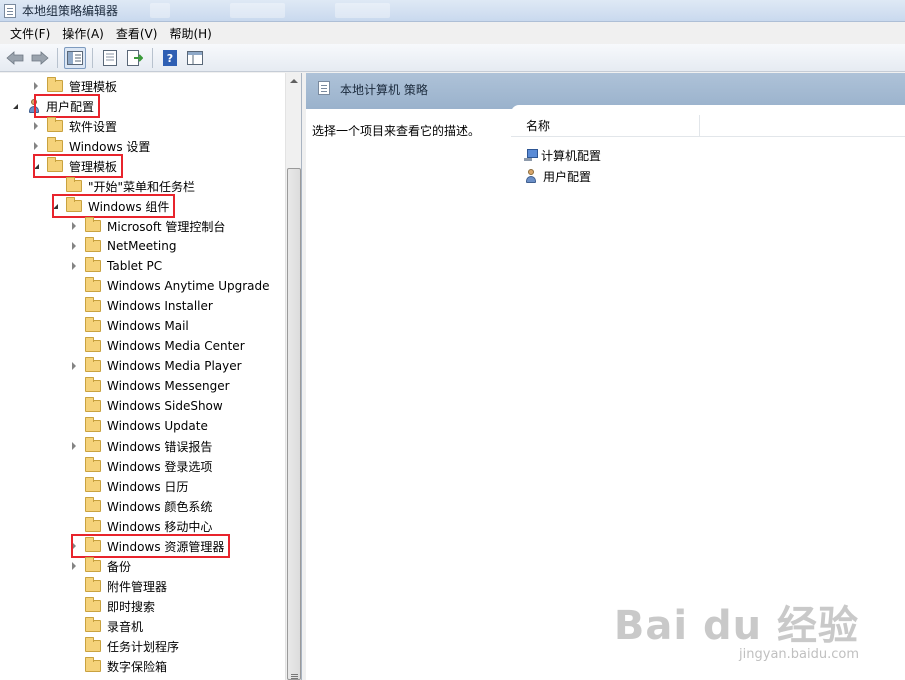  Describe the element at coordinates (93, 166) in the screenshot. I see `tree-item-label: 管理模板` at that location.